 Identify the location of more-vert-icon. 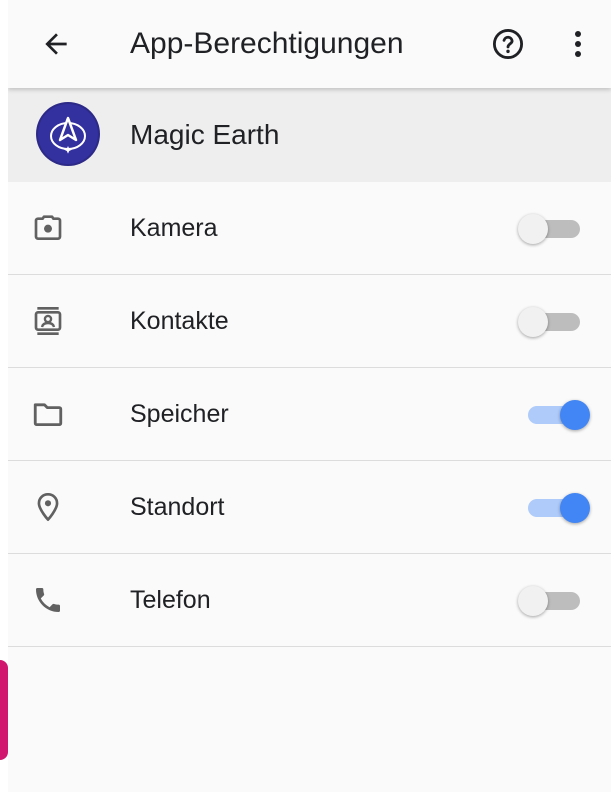
(578, 44).